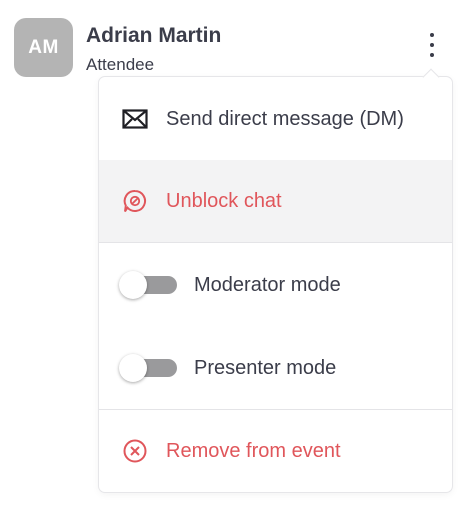 The width and height of the screenshot is (465, 510). Describe the element at coordinates (120, 64) in the screenshot. I see `user-role: Attendee` at that location.